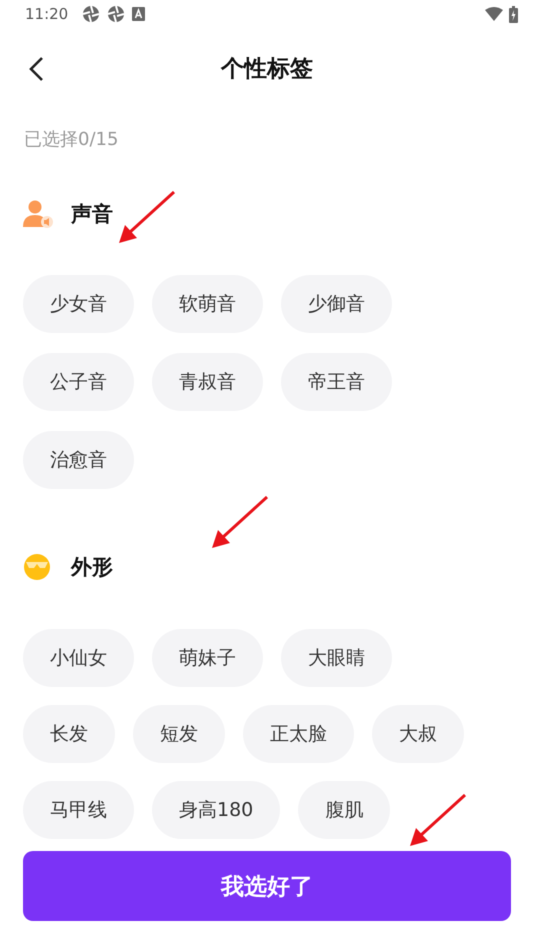 This screenshot has width=534, height=950. Describe the element at coordinates (92, 214) in the screenshot. I see `section-title: 声音` at that location.